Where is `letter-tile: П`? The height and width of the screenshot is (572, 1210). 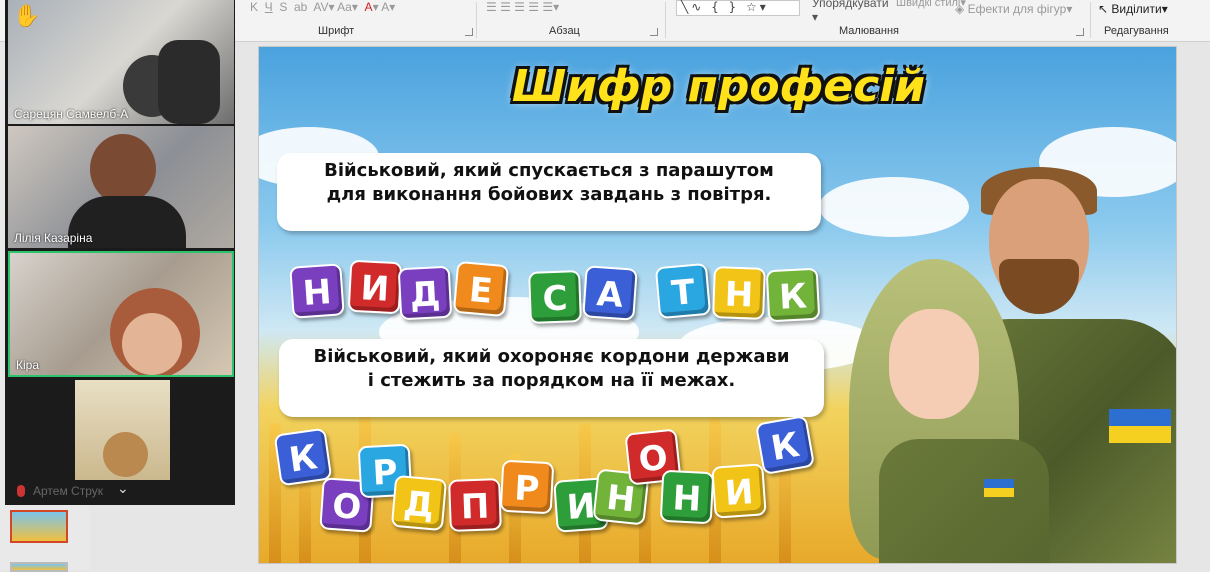
letter-tile: П is located at coordinates (475, 505).